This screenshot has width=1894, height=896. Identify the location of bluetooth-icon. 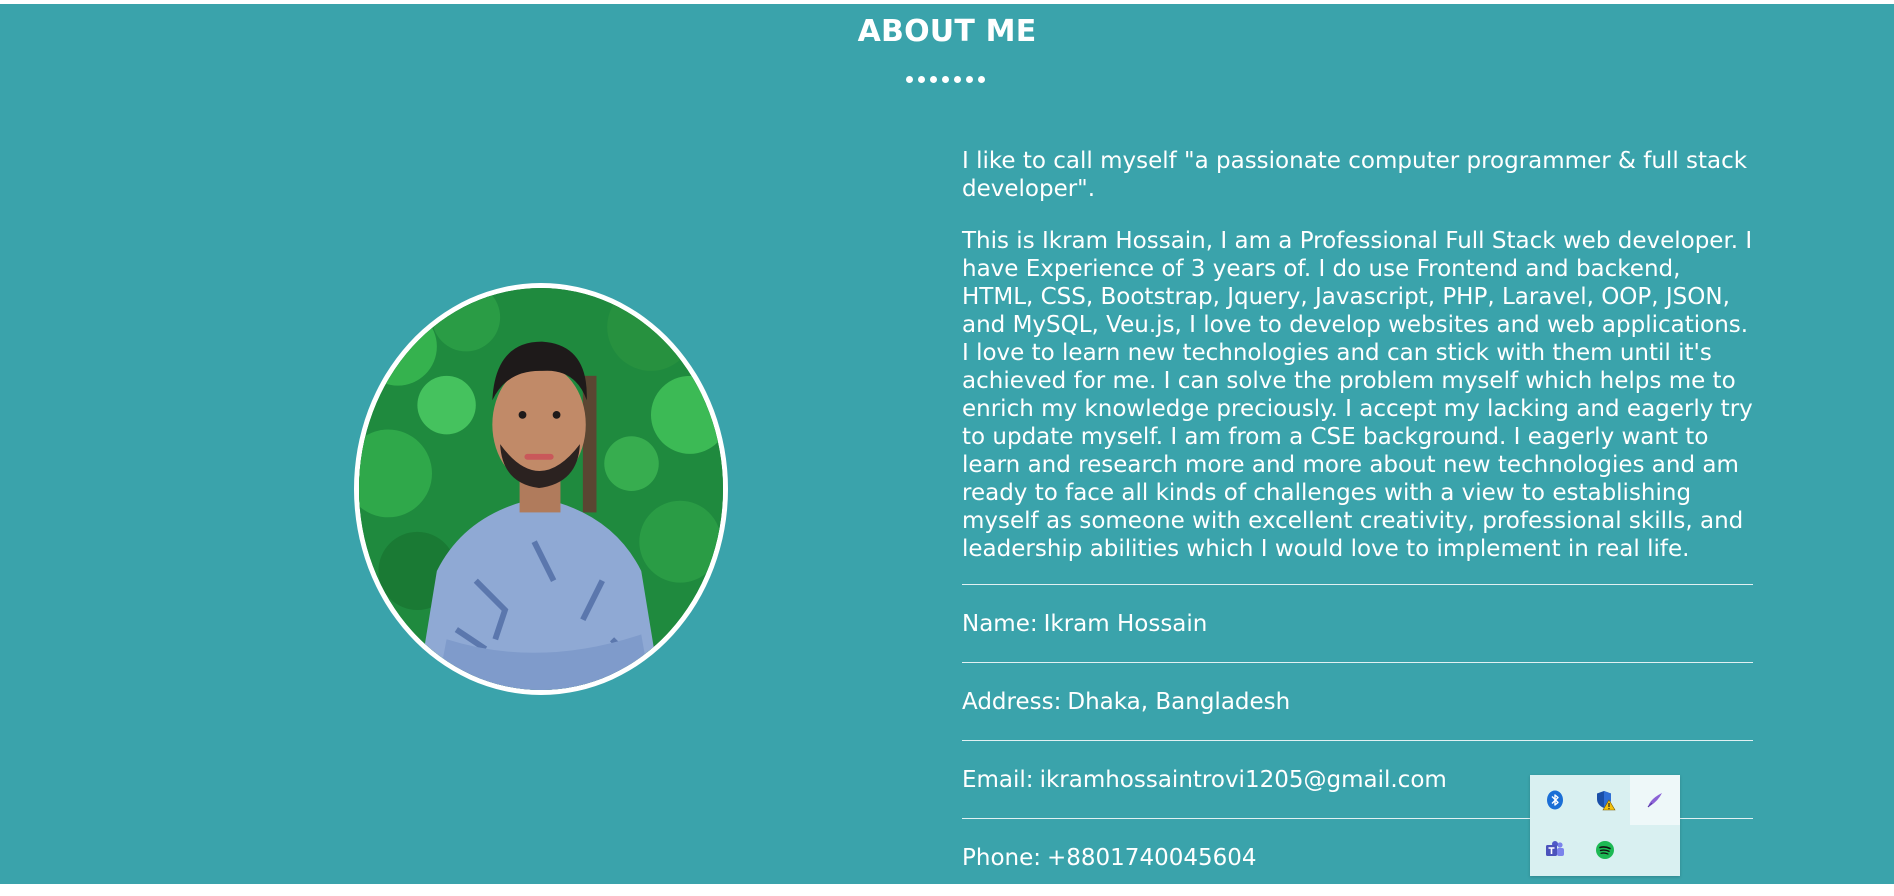
(1555, 800).